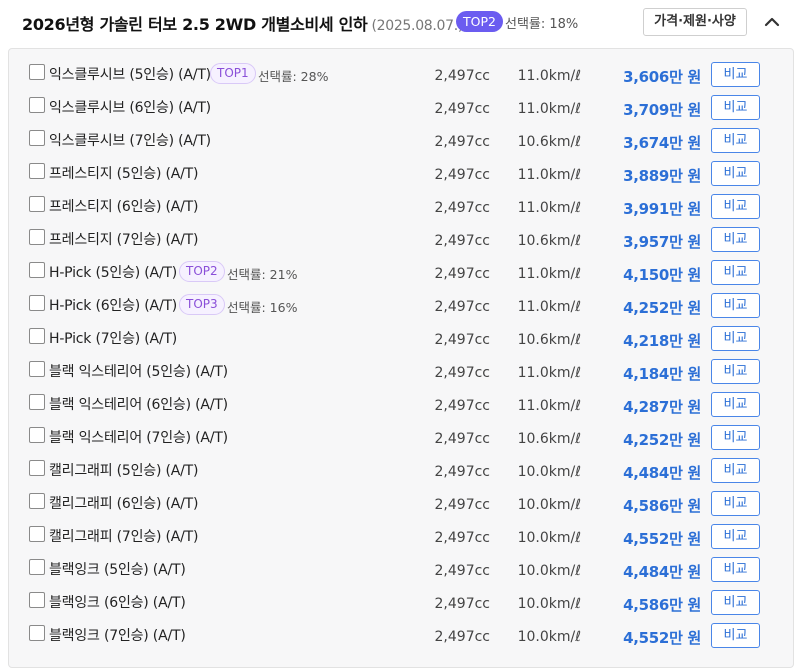 Image resolution: width=800 pixels, height=668 pixels. What do you see at coordinates (113, 273) in the screenshot?
I see `trim-name: H-Pick (5인승) (A/T)` at bounding box center [113, 273].